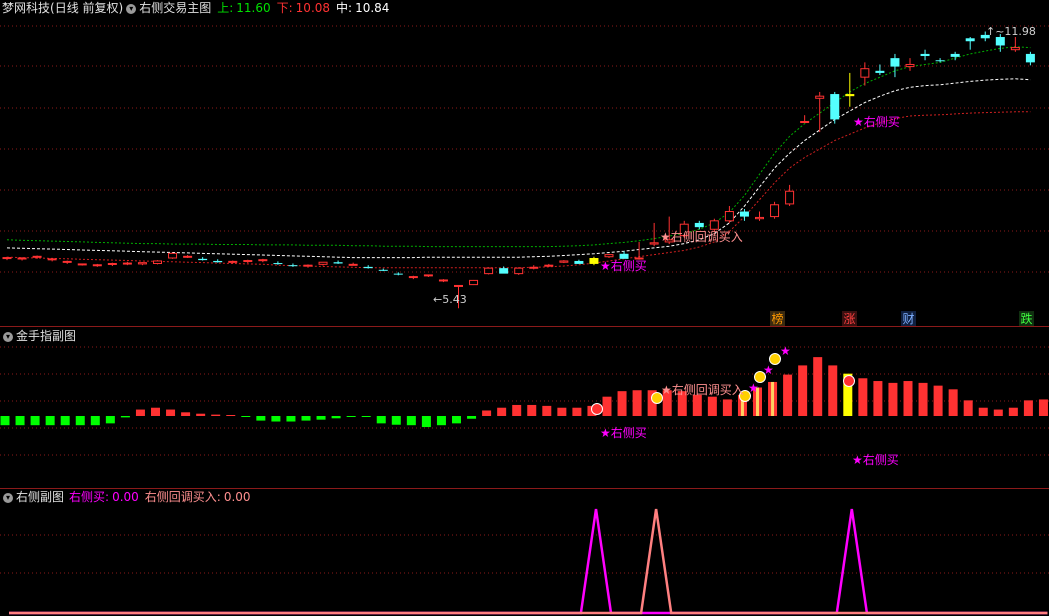  What do you see at coordinates (701, 236) in the screenshot?
I see `signal-pullback-label: ★右侧回调买入` at bounding box center [701, 236].